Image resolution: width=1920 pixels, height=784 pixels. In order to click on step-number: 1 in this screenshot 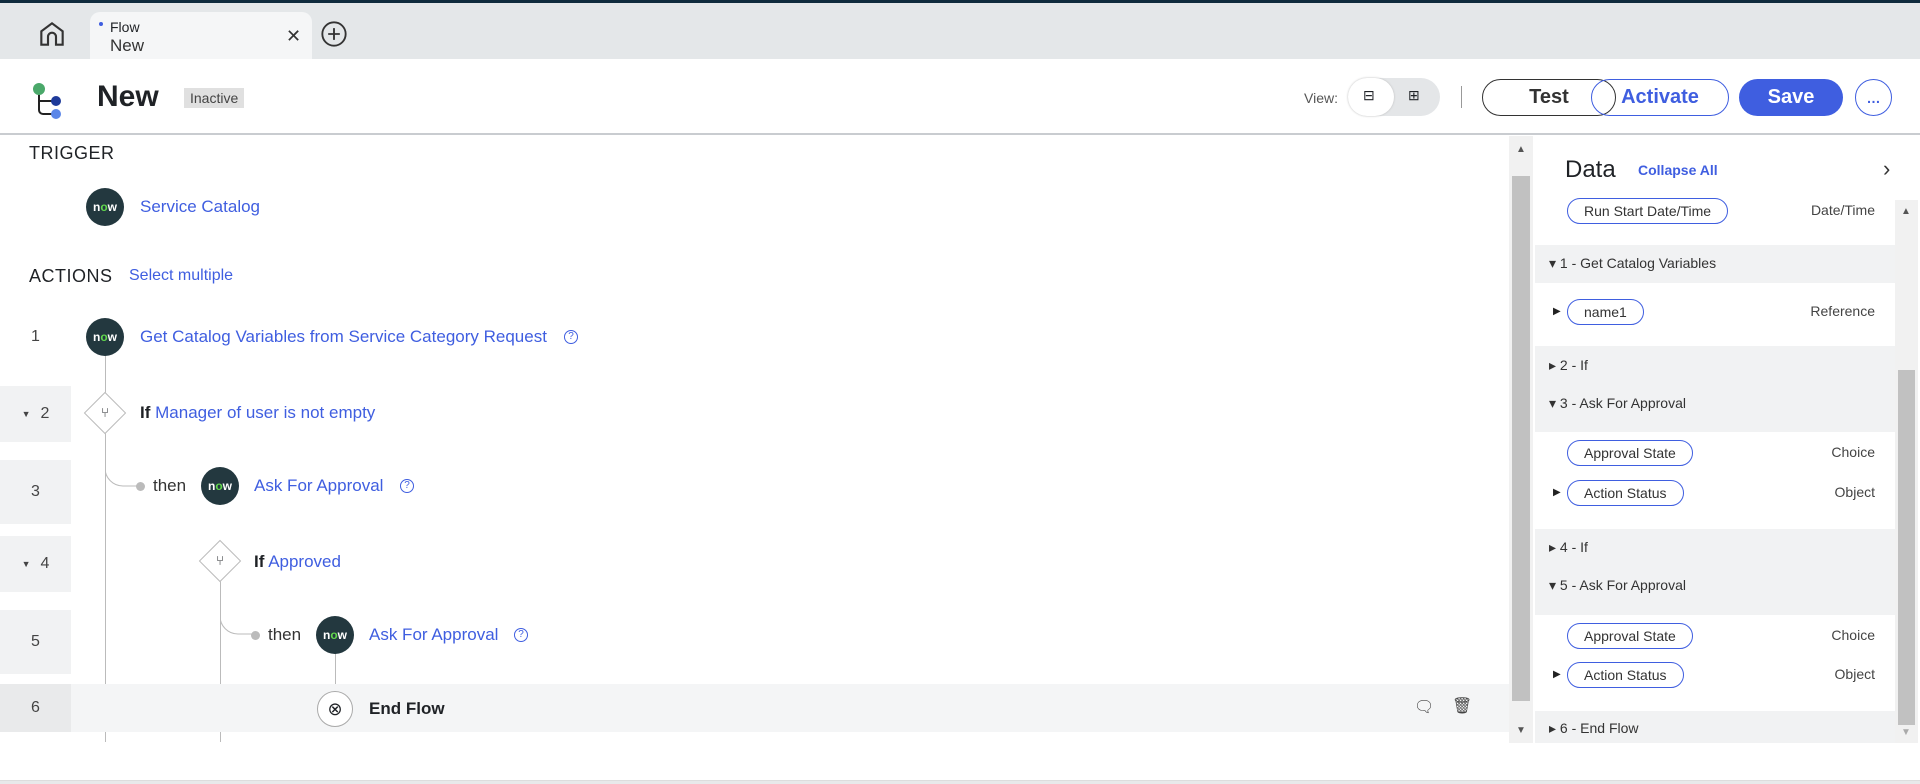, I will do `click(35, 336)`.